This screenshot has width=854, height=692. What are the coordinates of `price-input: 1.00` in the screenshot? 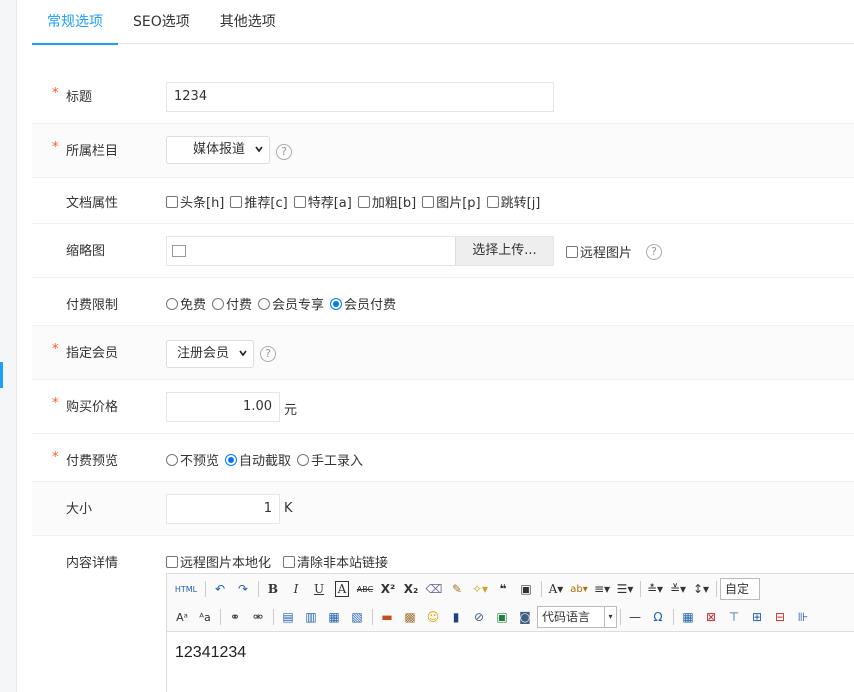 It's located at (223, 407).